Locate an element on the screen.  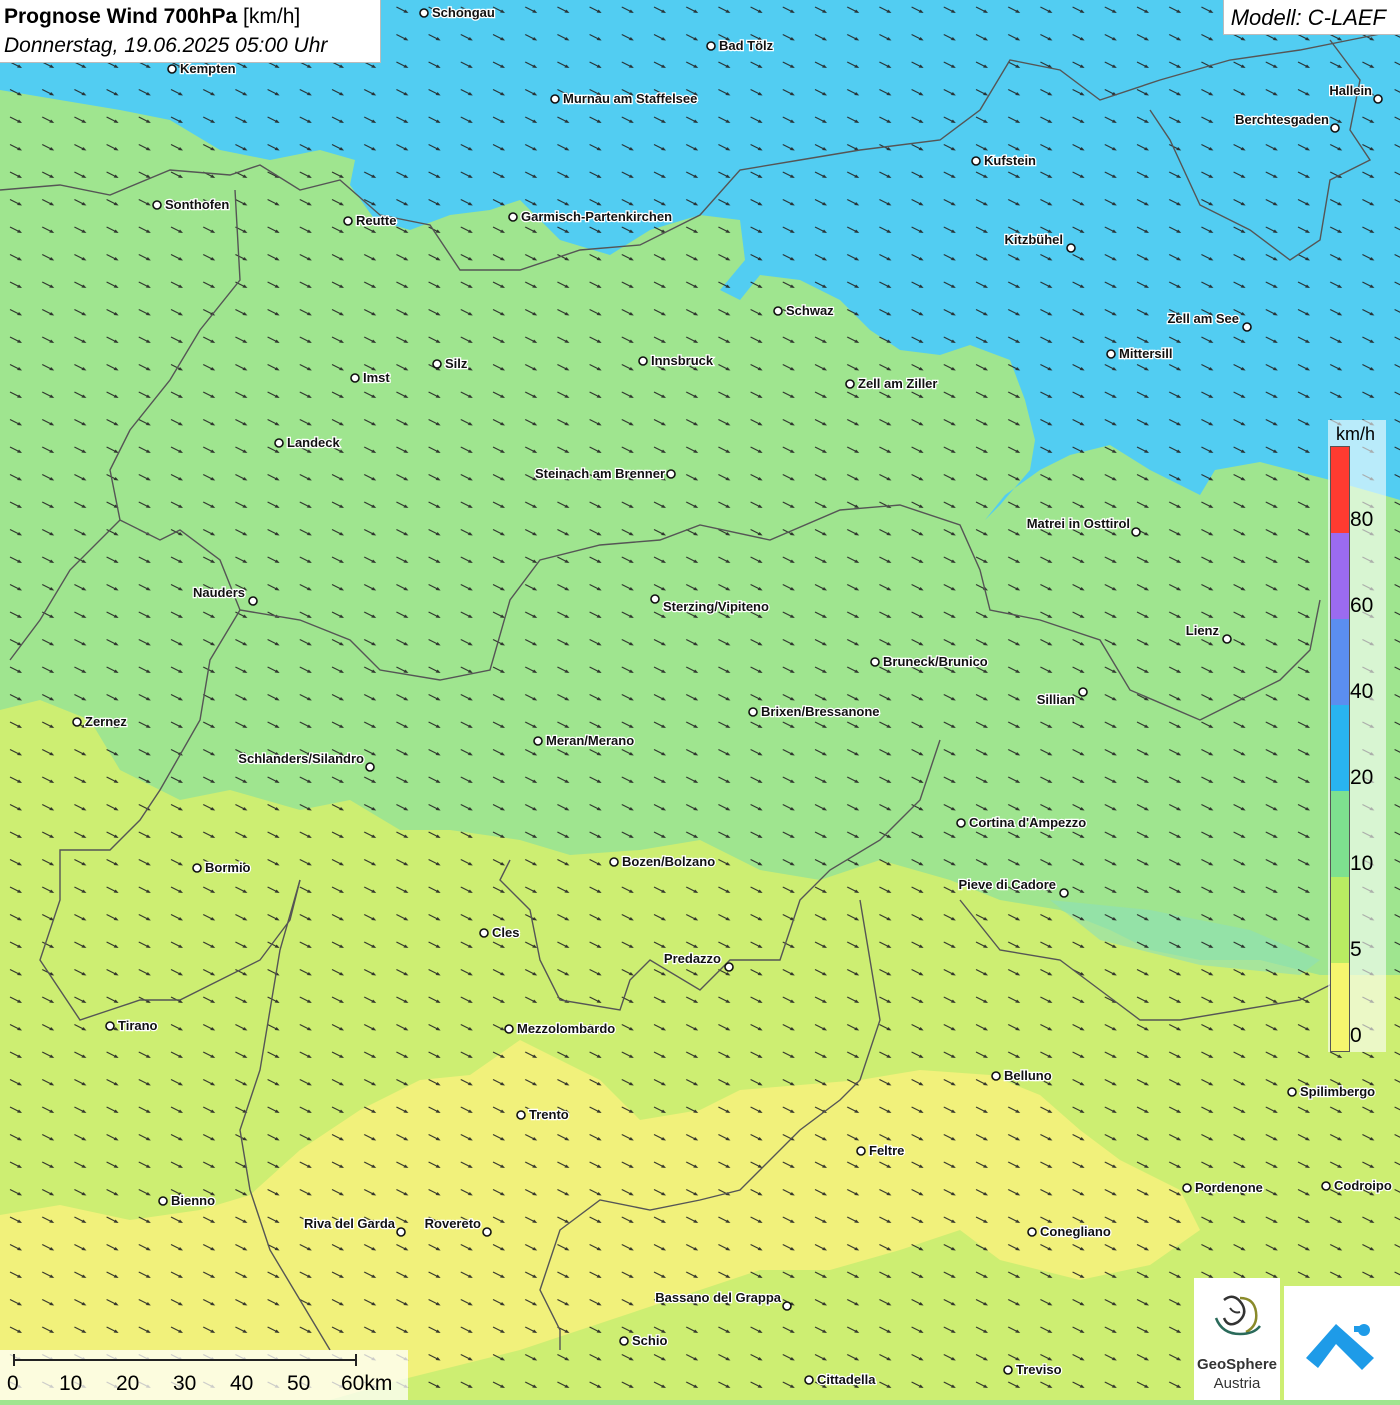
scale-ruler is located at coordinates (185, 1360).